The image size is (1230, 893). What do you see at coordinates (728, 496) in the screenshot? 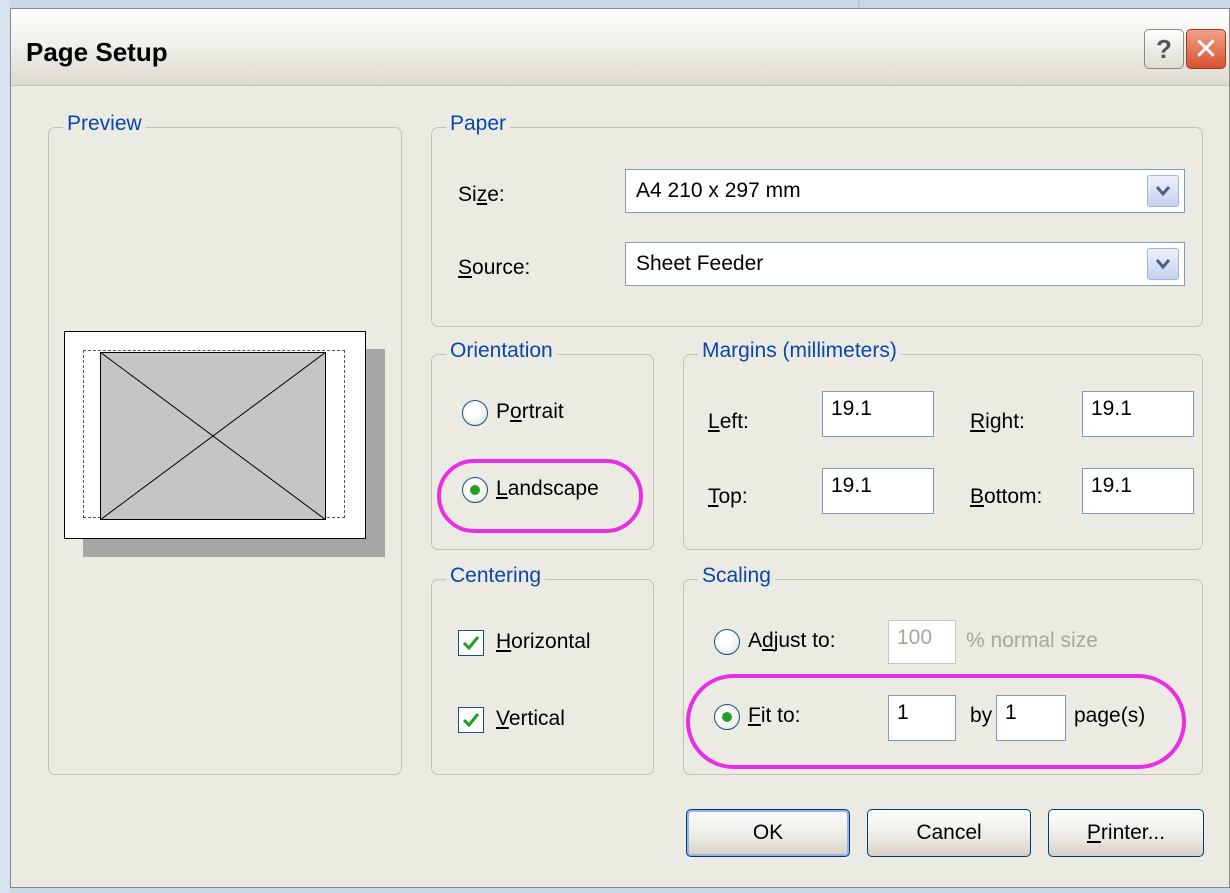
I see `top-margin-label: Top:` at bounding box center [728, 496].